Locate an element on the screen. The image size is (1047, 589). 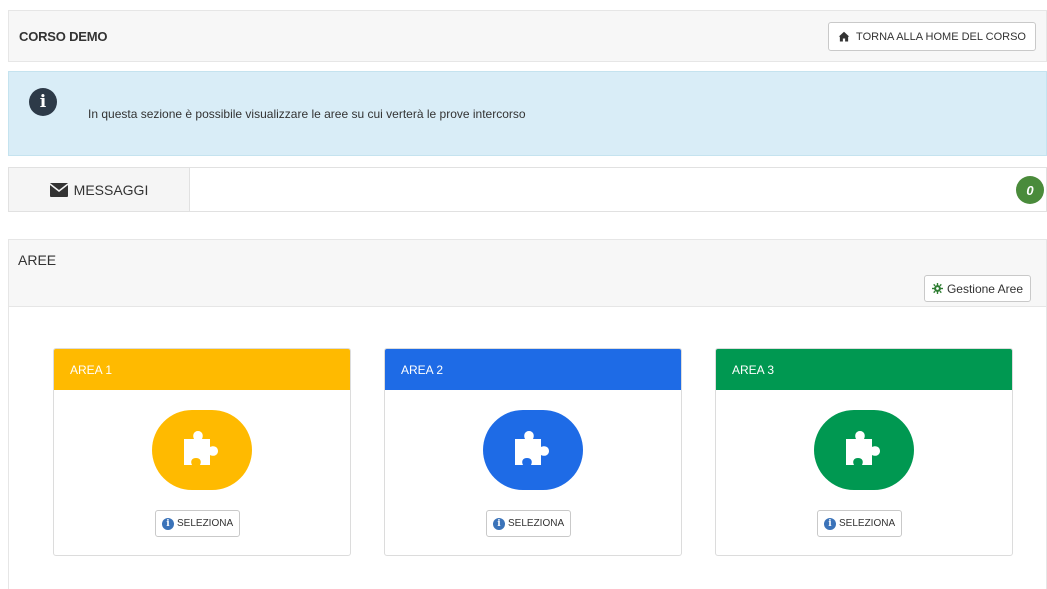
area-card-2: AREA 2 i SELEZIONA is located at coordinates (533, 452).